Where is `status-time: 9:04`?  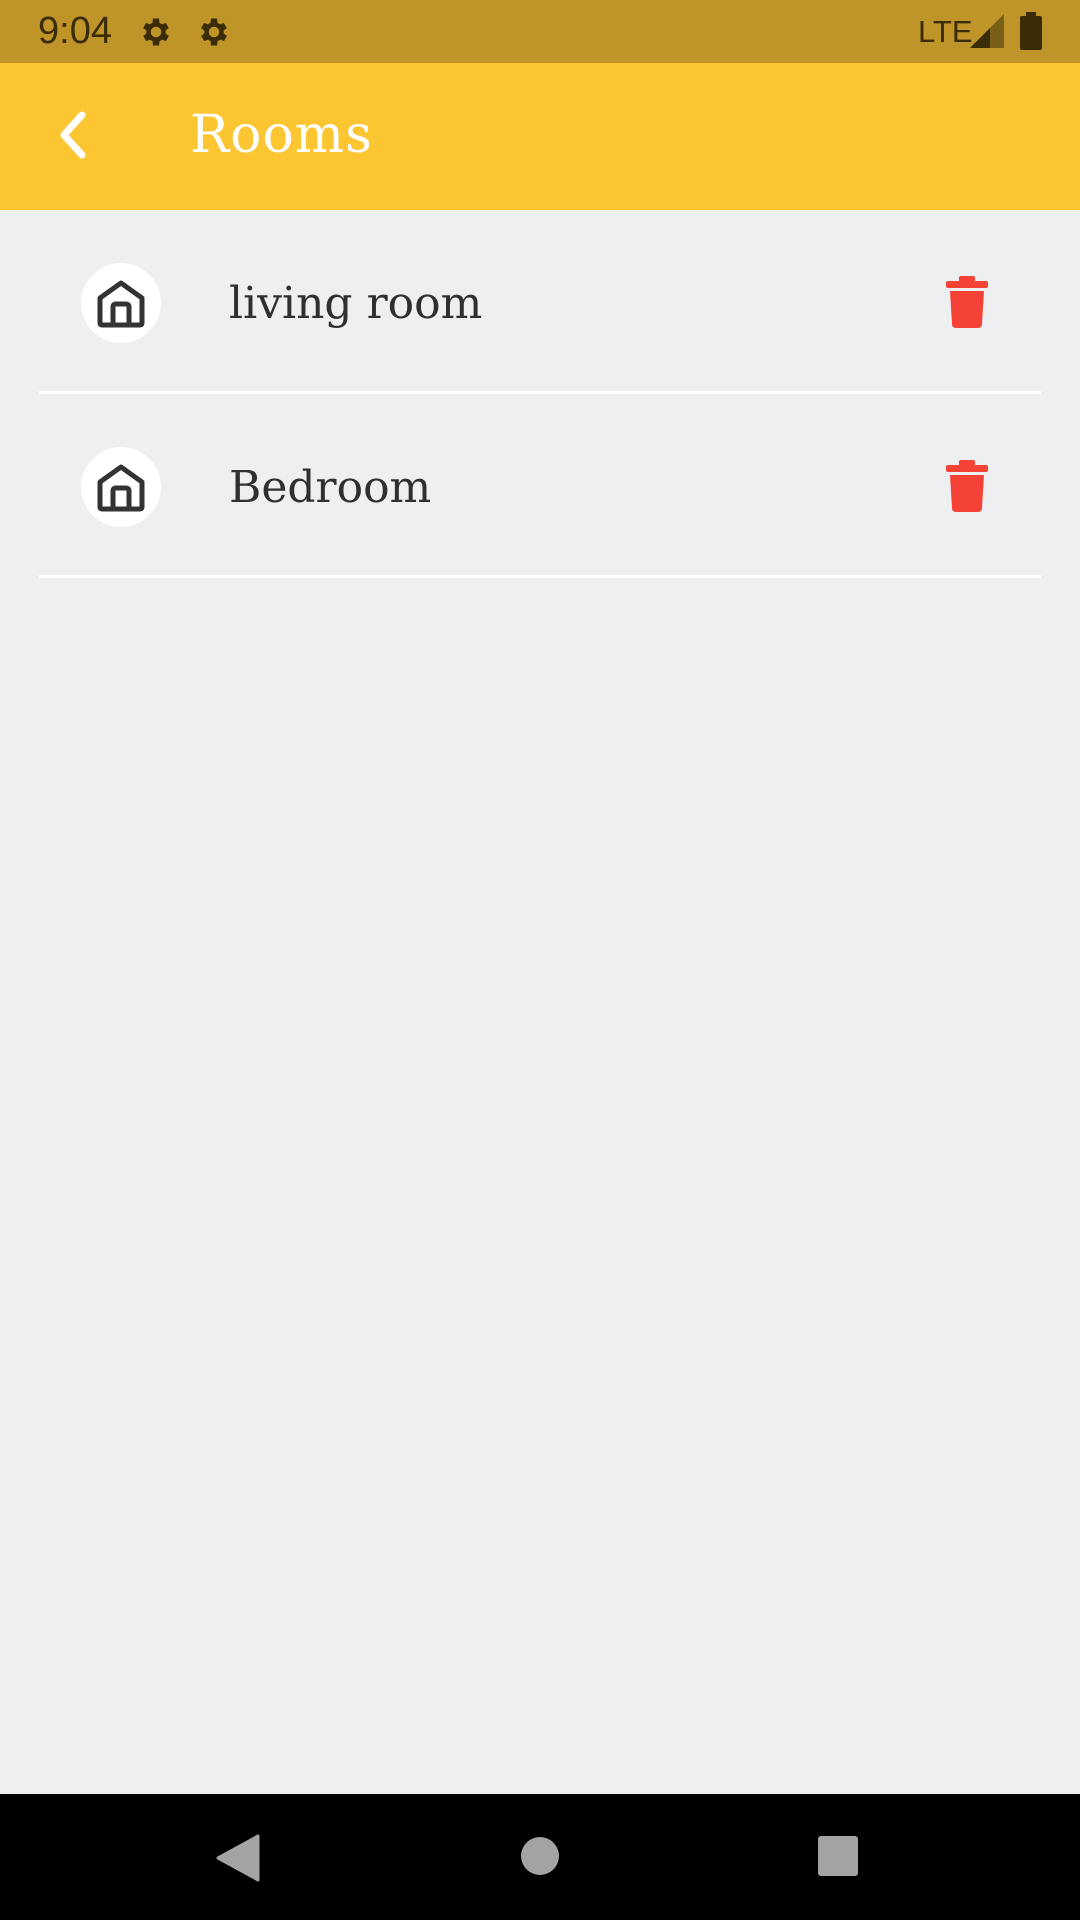 status-time: 9:04 is located at coordinates (75, 31).